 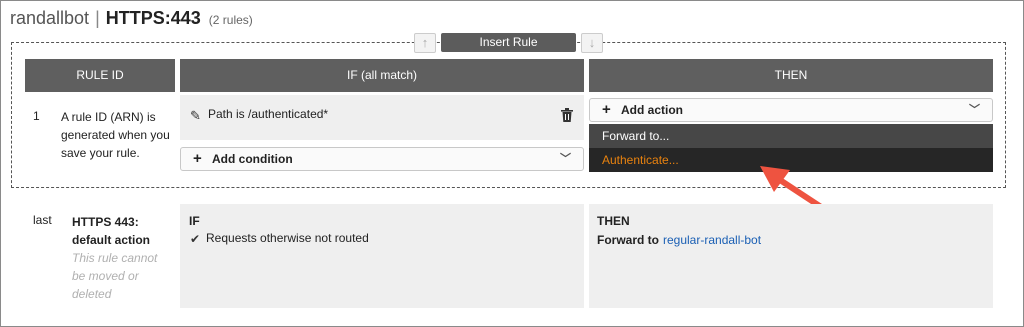 What do you see at coordinates (100, 75) in the screenshot?
I see `column-header-rule-id: RULE ID` at bounding box center [100, 75].